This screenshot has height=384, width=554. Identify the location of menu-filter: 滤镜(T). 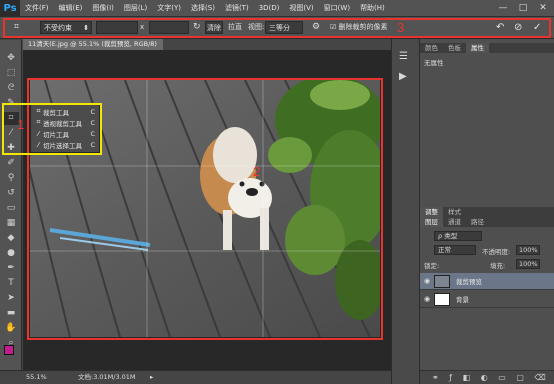
(237, 8).